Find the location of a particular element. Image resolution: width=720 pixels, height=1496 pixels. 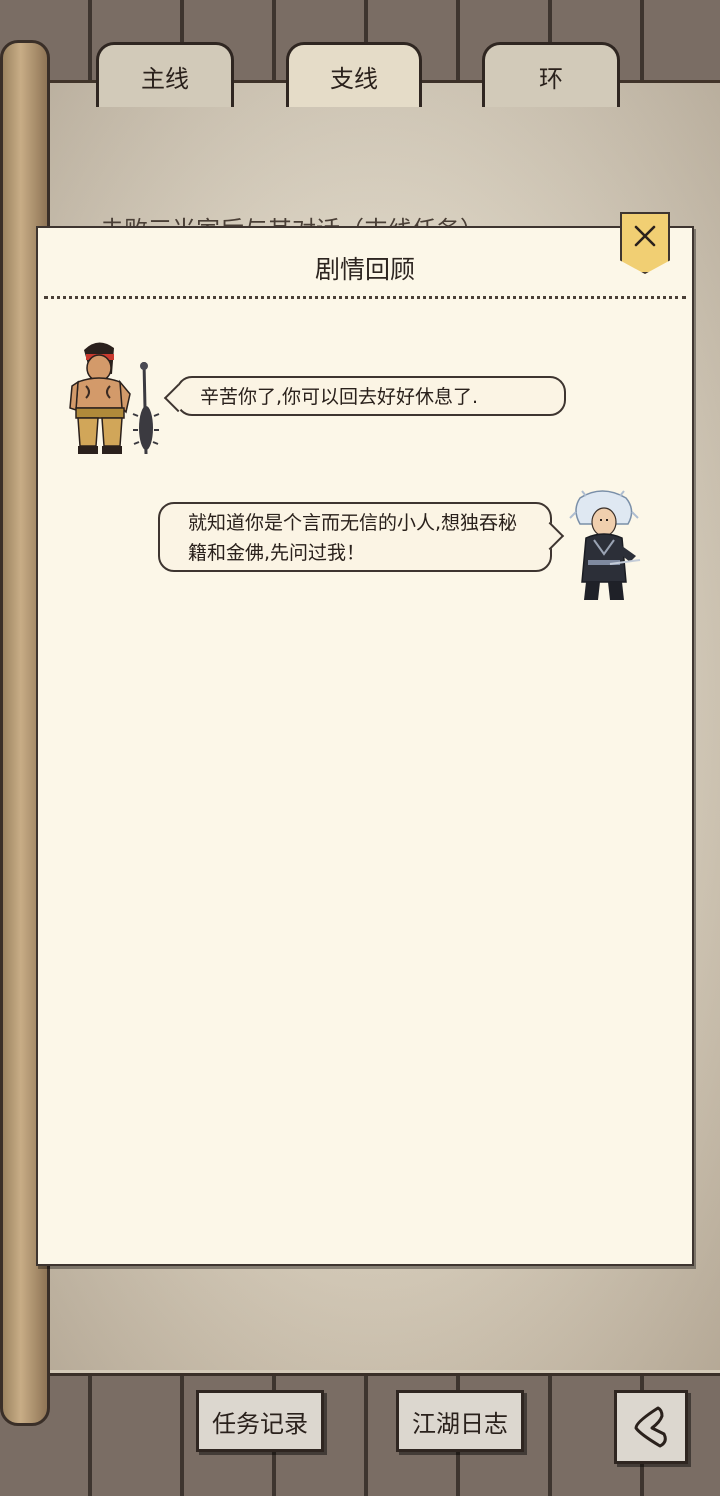

close-icon is located at coordinates (645, 236).